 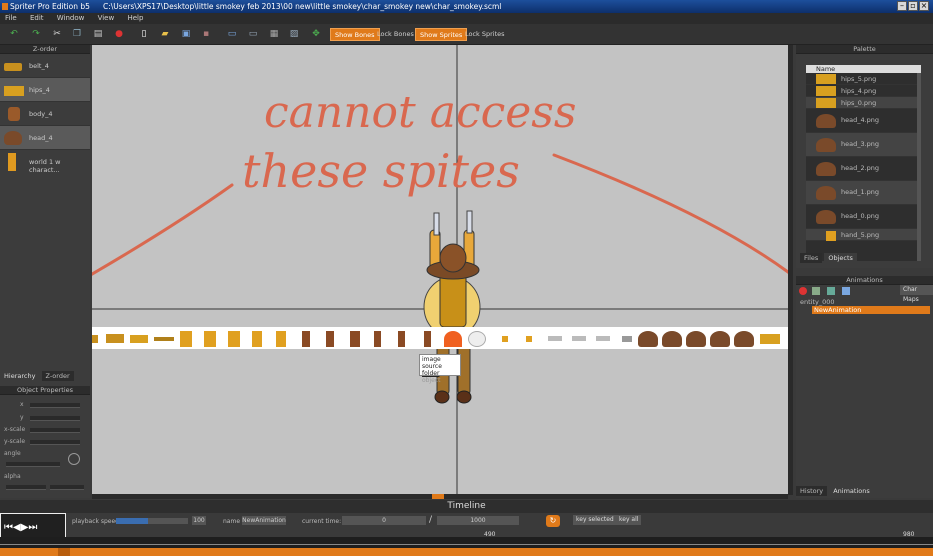 I want to click on x-scale-field, so click(x=55, y=430).